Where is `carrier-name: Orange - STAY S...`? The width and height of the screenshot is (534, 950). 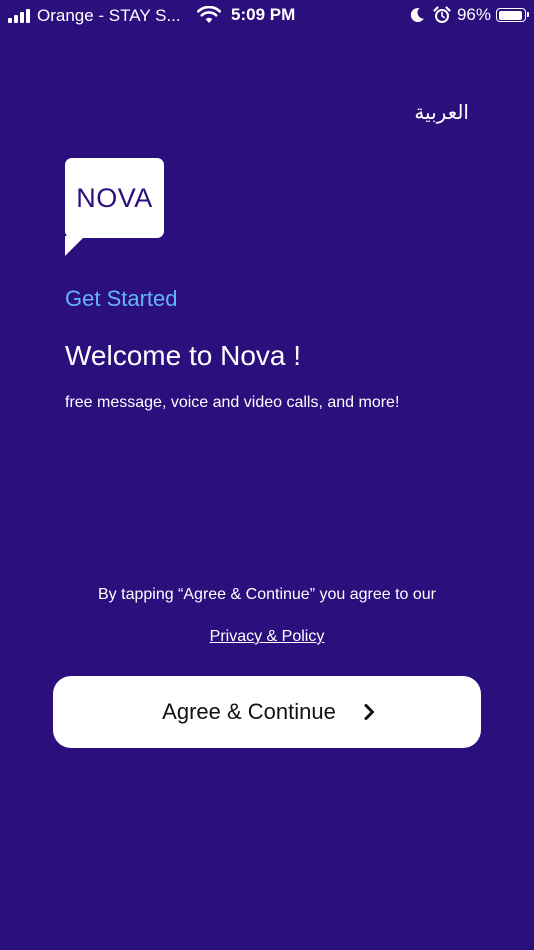 carrier-name: Orange - STAY S... is located at coordinates (109, 15).